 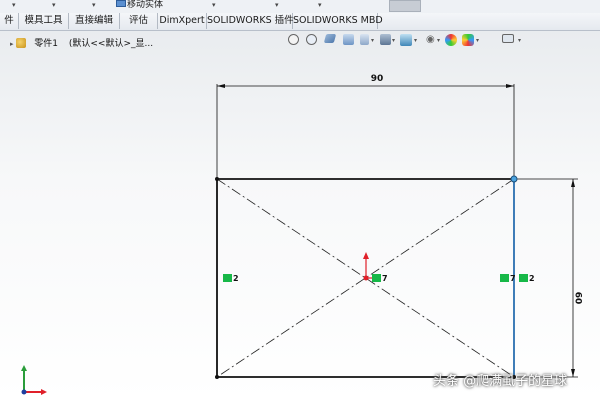 I want to click on dimension-vertical-value: 60, so click(x=577, y=298).